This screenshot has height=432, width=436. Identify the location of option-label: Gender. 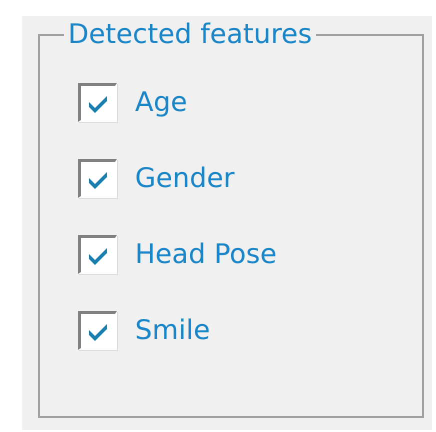
(184, 179).